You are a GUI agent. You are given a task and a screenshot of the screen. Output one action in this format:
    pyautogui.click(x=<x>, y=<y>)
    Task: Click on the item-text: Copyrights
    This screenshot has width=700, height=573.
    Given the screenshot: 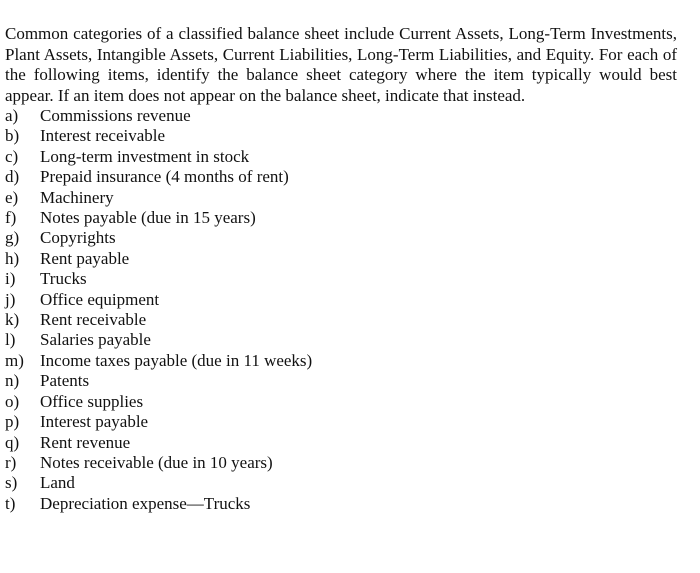 What is the action you would take?
    pyautogui.click(x=78, y=238)
    